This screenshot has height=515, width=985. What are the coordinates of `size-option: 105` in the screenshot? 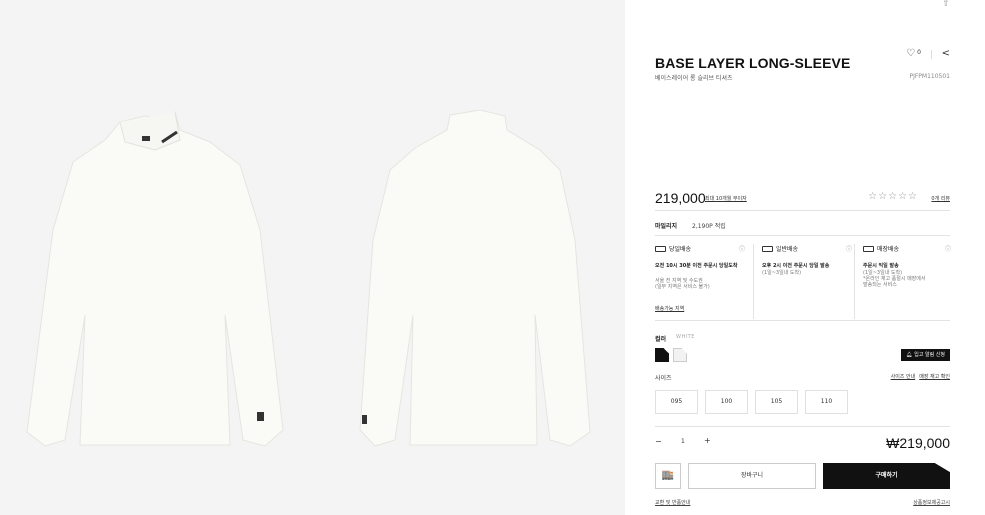 It's located at (776, 402).